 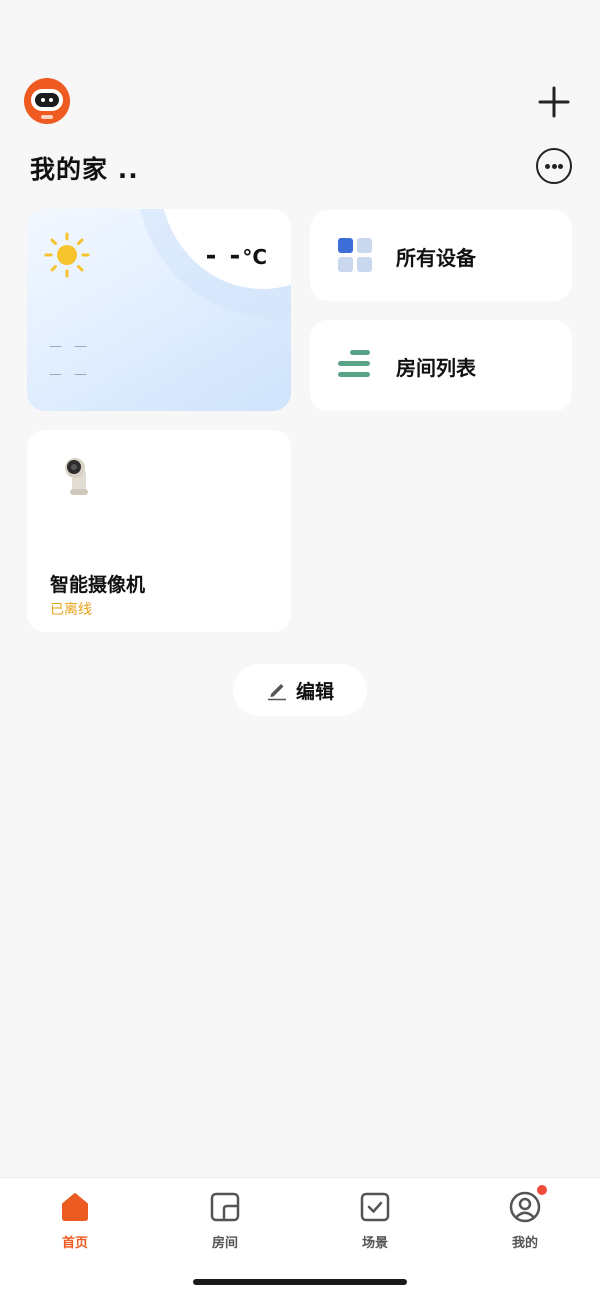 I want to click on nav-item-profile: 我的, so click(x=525, y=1222).